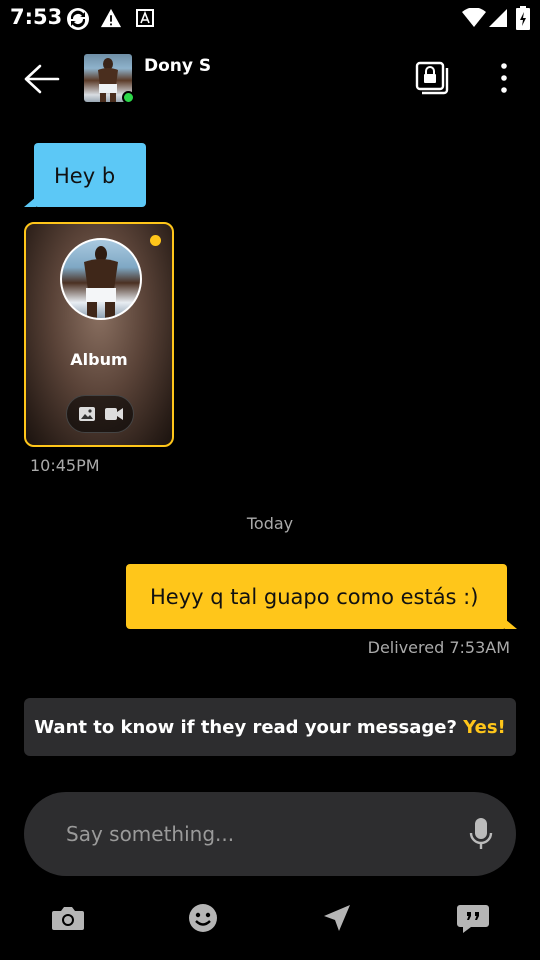  I want to click on read-receipt-question: Want to know if they read your message?, so click(245, 727).